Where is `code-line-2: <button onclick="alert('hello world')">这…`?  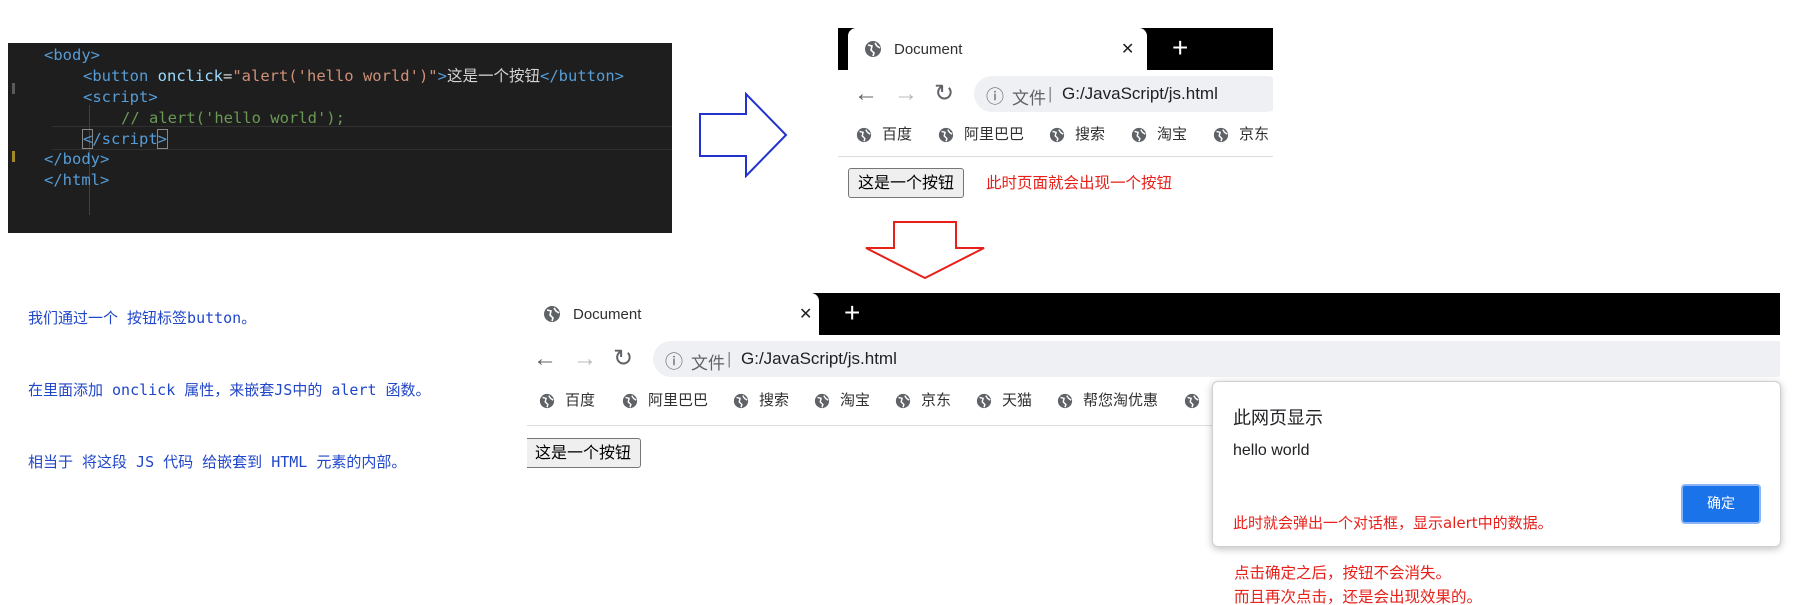
code-line-2: <button onclick="alert('hello world')">这… is located at coordinates (353, 76).